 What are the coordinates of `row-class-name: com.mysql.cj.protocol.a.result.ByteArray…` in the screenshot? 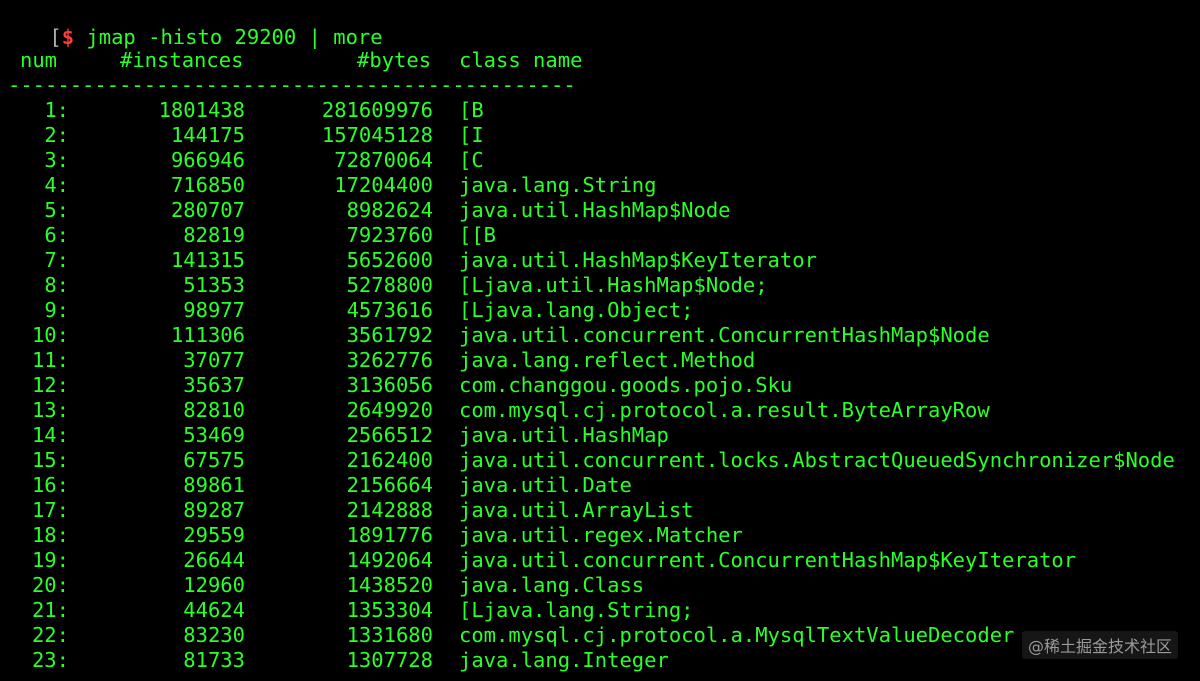 It's located at (724, 410).